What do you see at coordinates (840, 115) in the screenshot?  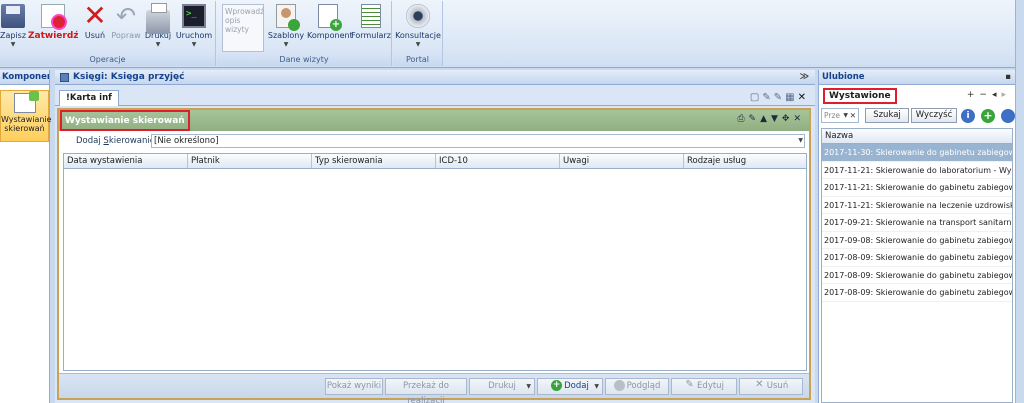 I see `search-input: Prze ▼ ✕` at bounding box center [840, 115].